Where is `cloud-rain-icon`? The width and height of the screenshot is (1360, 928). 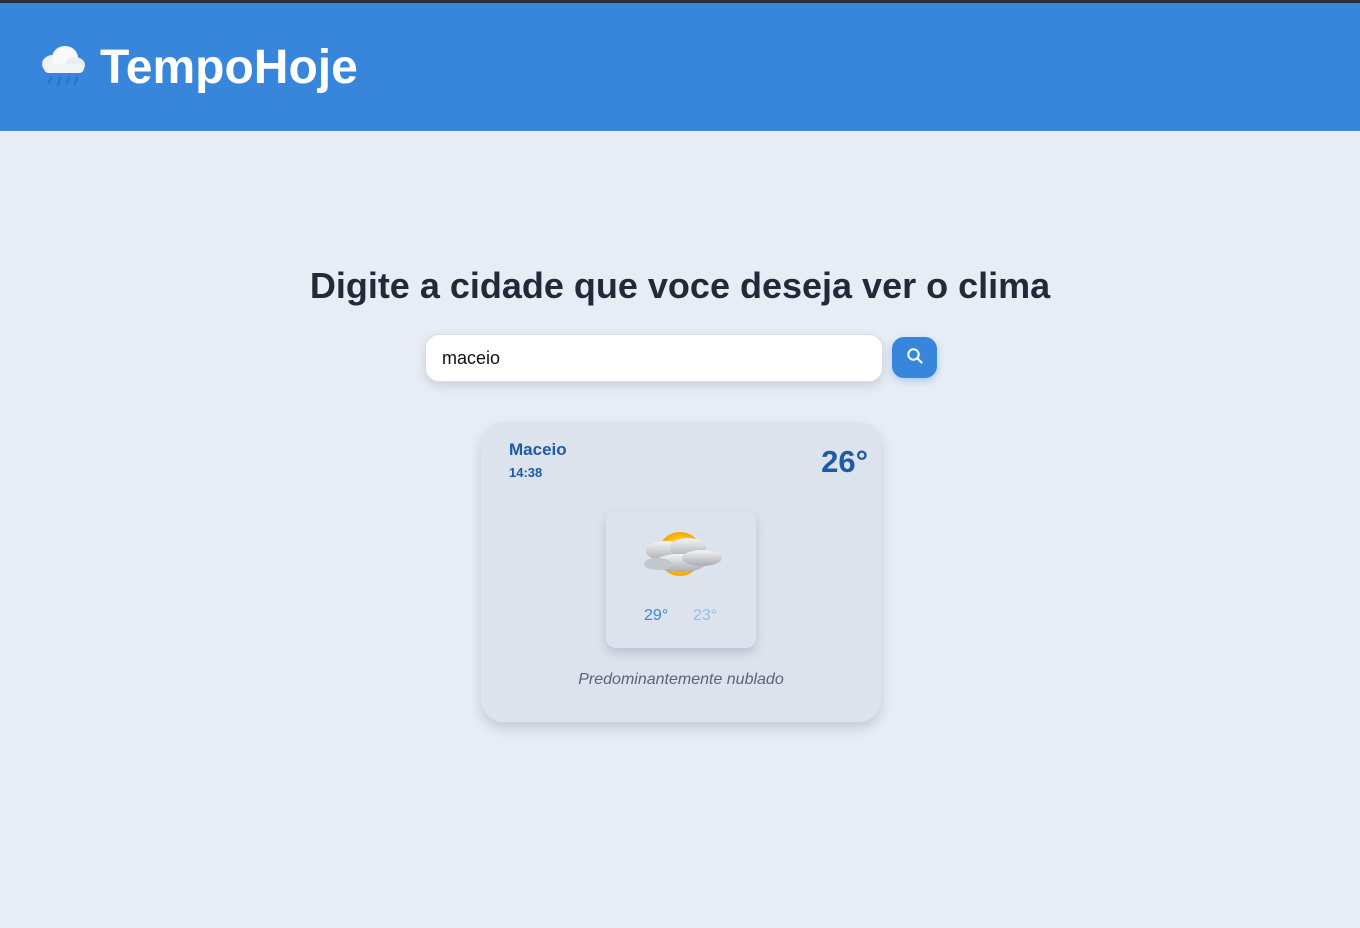
cloud-rain-icon is located at coordinates (63, 67).